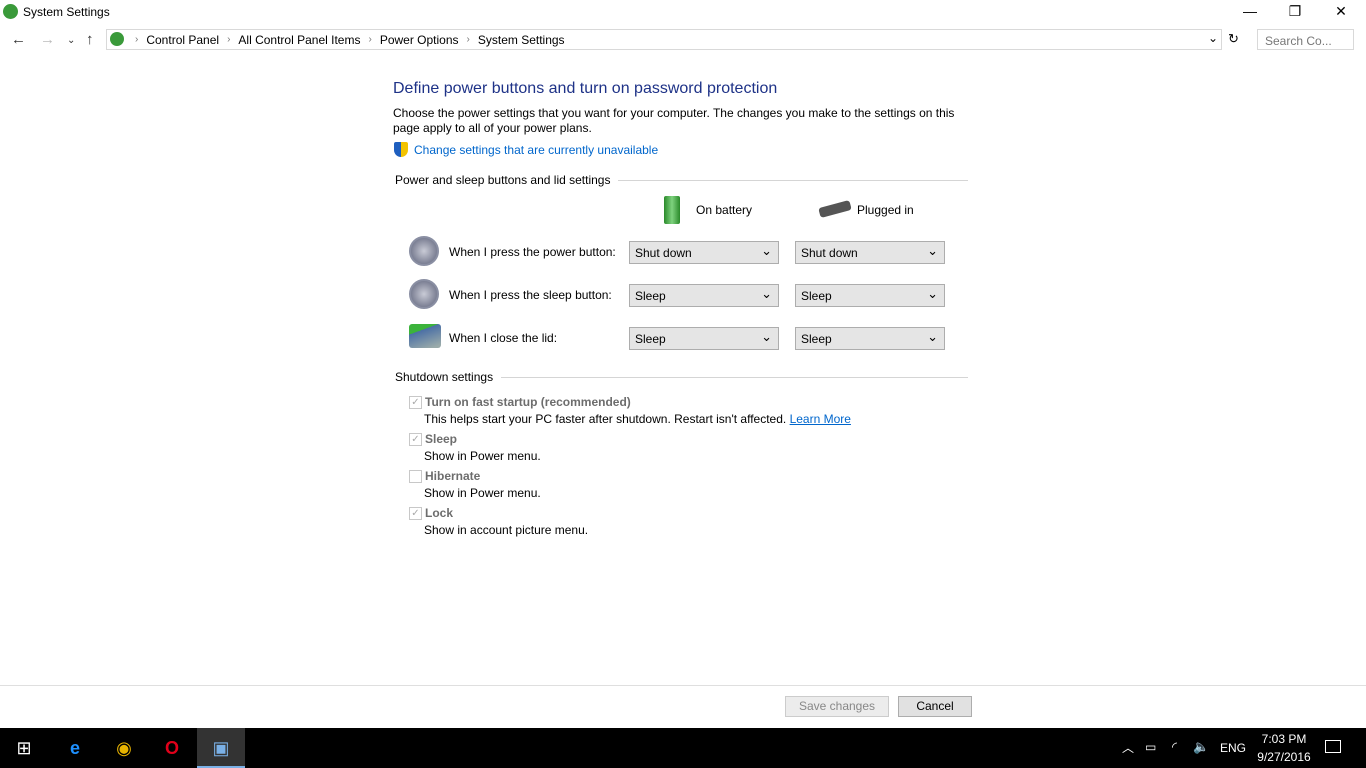  I want to click on volume-icon: 🔈, so click(1201, 747).